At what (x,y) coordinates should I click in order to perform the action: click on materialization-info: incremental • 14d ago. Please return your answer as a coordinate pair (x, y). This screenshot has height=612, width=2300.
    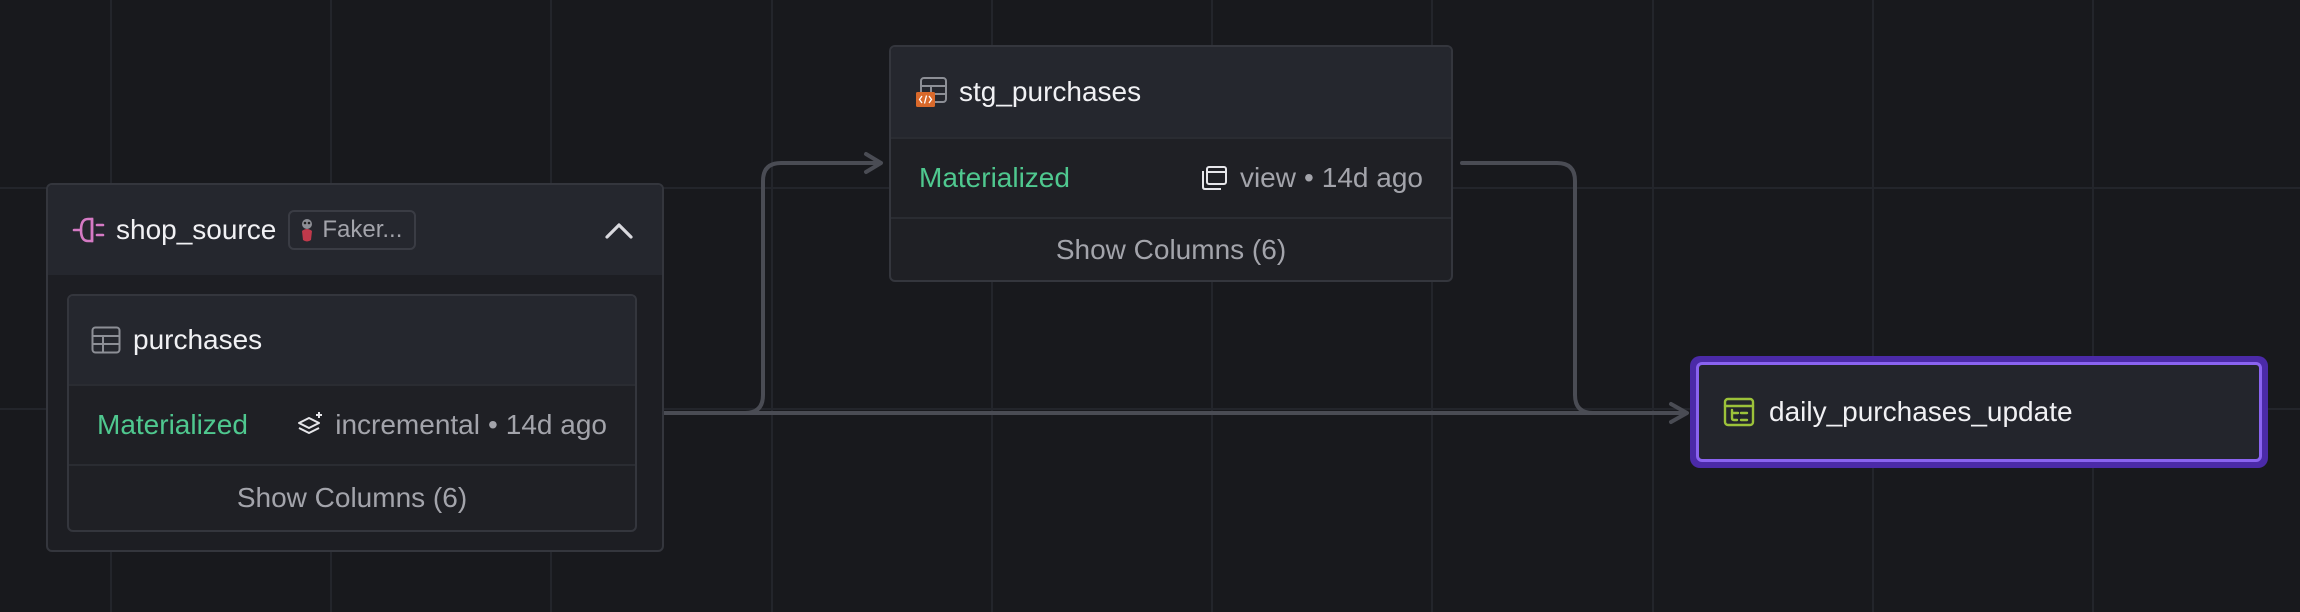
    Looking at the image, I should click on (452, 425).